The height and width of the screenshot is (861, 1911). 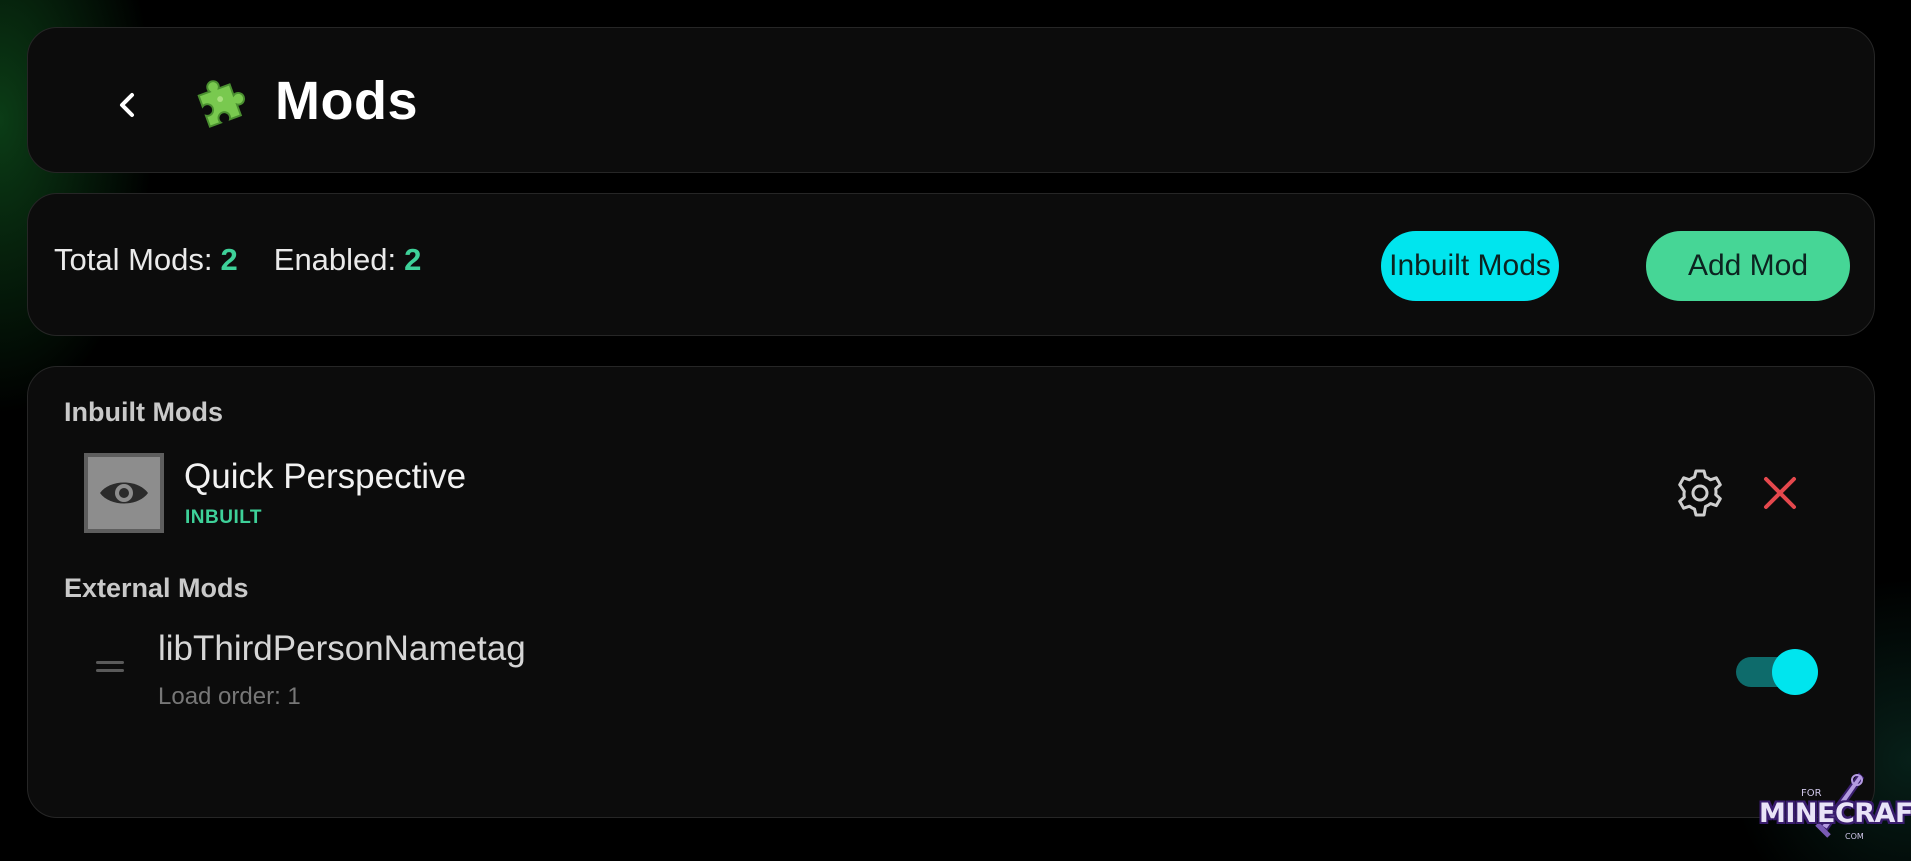 I want to click on chevron-left-icon, so click(x=127, y=105).